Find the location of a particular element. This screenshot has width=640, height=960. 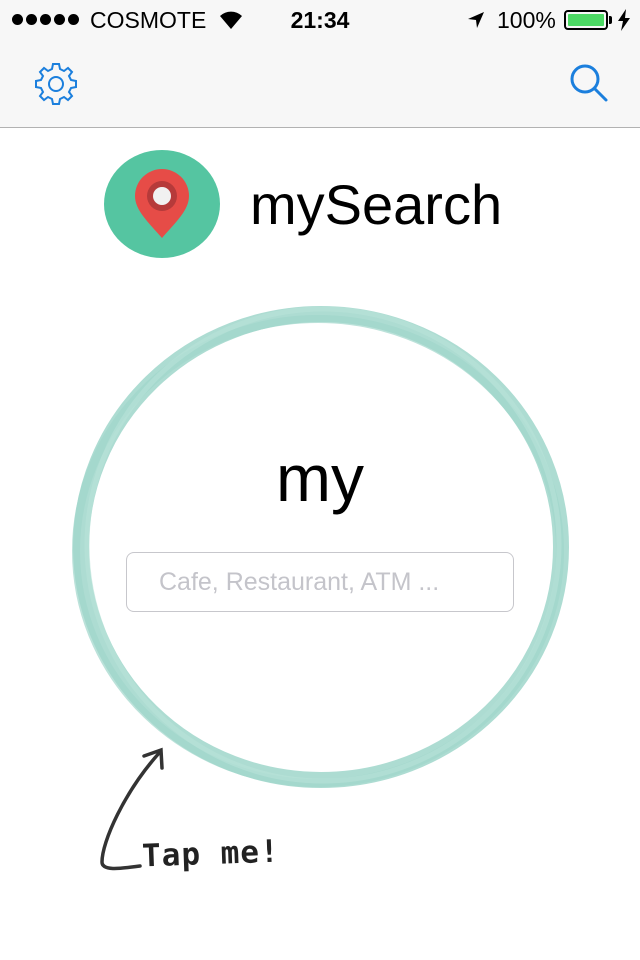

gear-icon is located at coordinates (56, 84).